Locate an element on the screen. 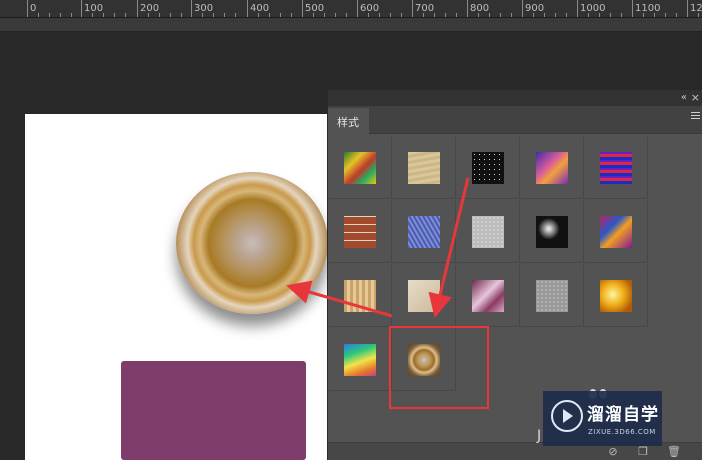 Image resolution: width=702 pixels, height=460 pixels. arrow-to-selected-style is located at coordinates (449, 247).